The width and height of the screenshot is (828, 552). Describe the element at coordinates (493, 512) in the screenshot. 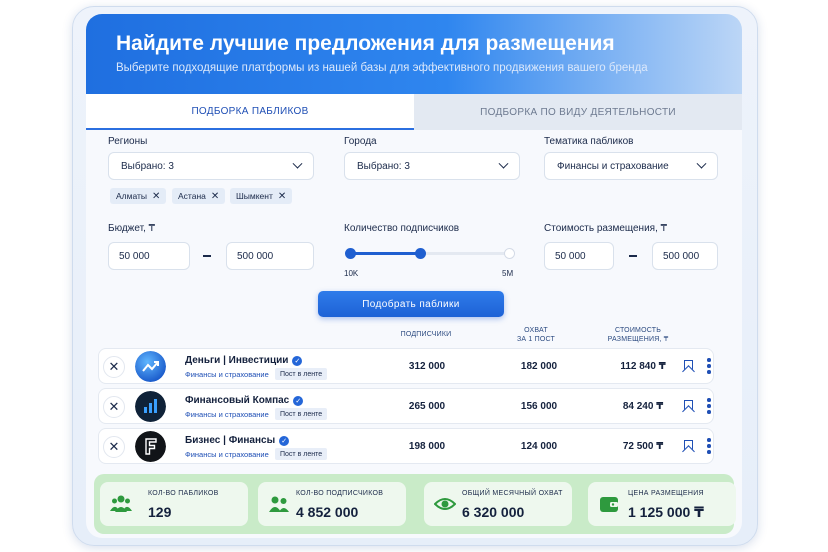

I see `stat-value: 6 320 000` at that location.